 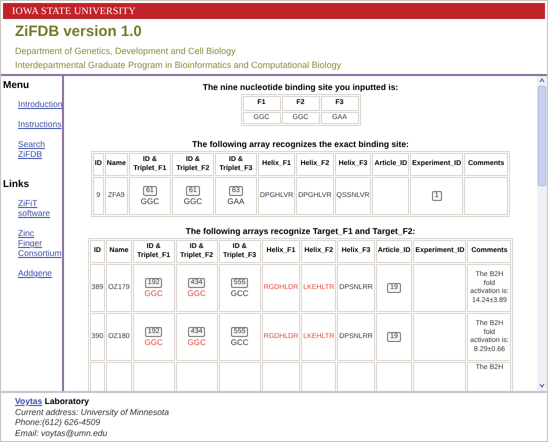 I want to click on lab-label: Laboratory, so click(x=67, y=401).